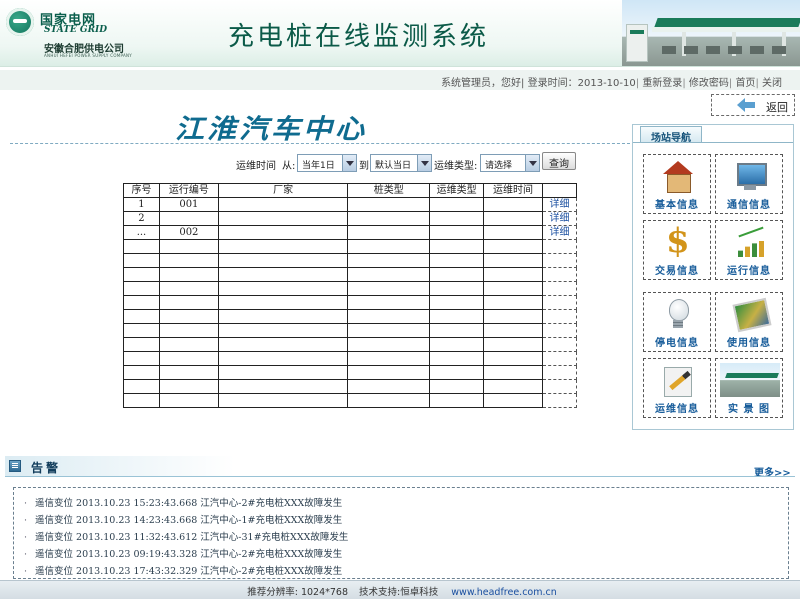 The height and width of the screenshot is (599, 800). I want to click on nav-usage-info: 使用信息, so click(749, 322).